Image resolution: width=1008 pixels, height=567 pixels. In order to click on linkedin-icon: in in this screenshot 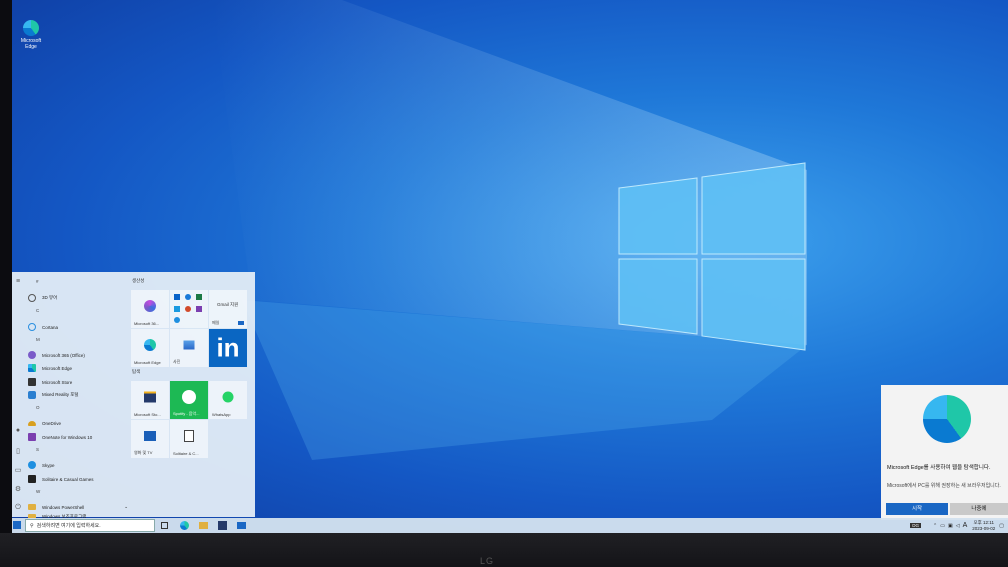, I will do `click(228, 347)`.